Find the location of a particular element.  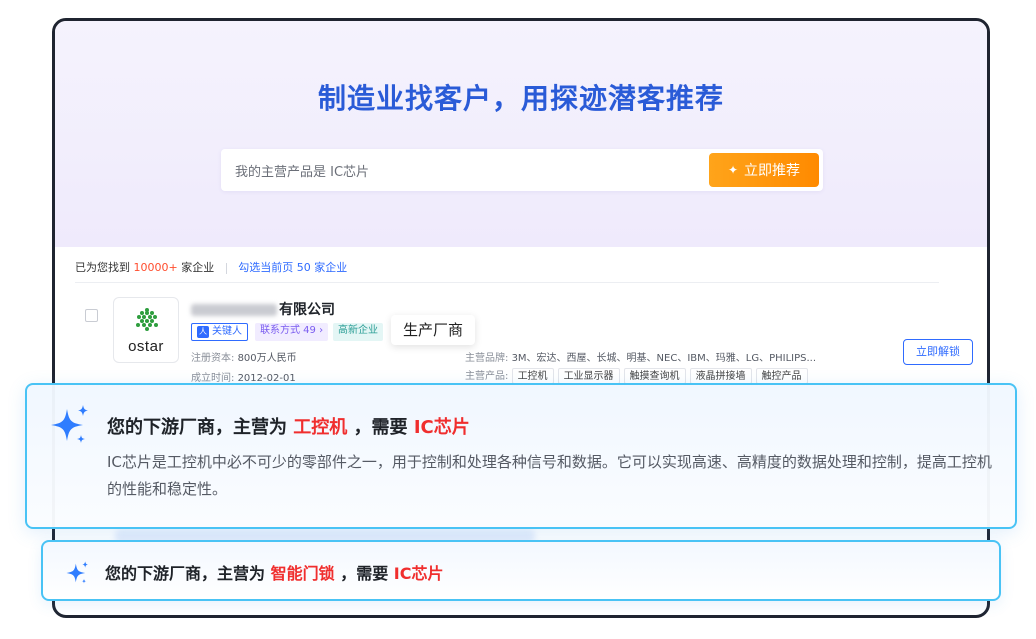

search-input-text: 我的主营产品是 IC芯片 is located at coordinates (302, 170).